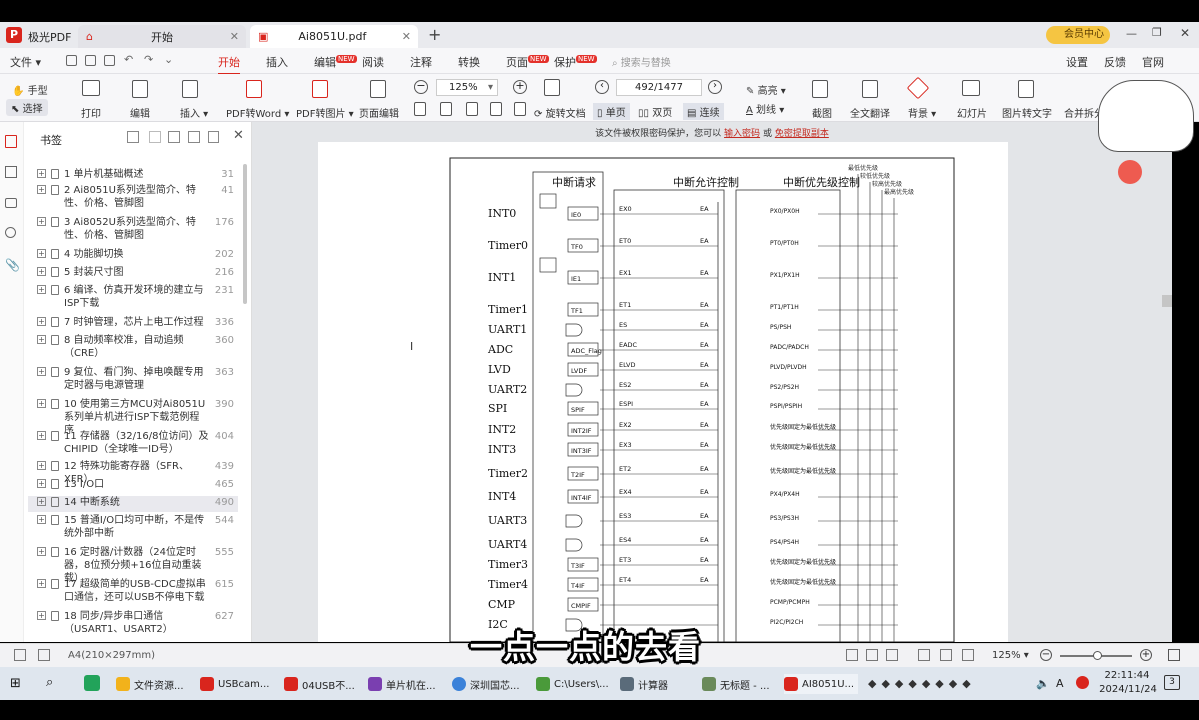 The image size is (1199, 720). I want to click on highlight-button: ✎ 高亮 ▾, so click(766, 89).